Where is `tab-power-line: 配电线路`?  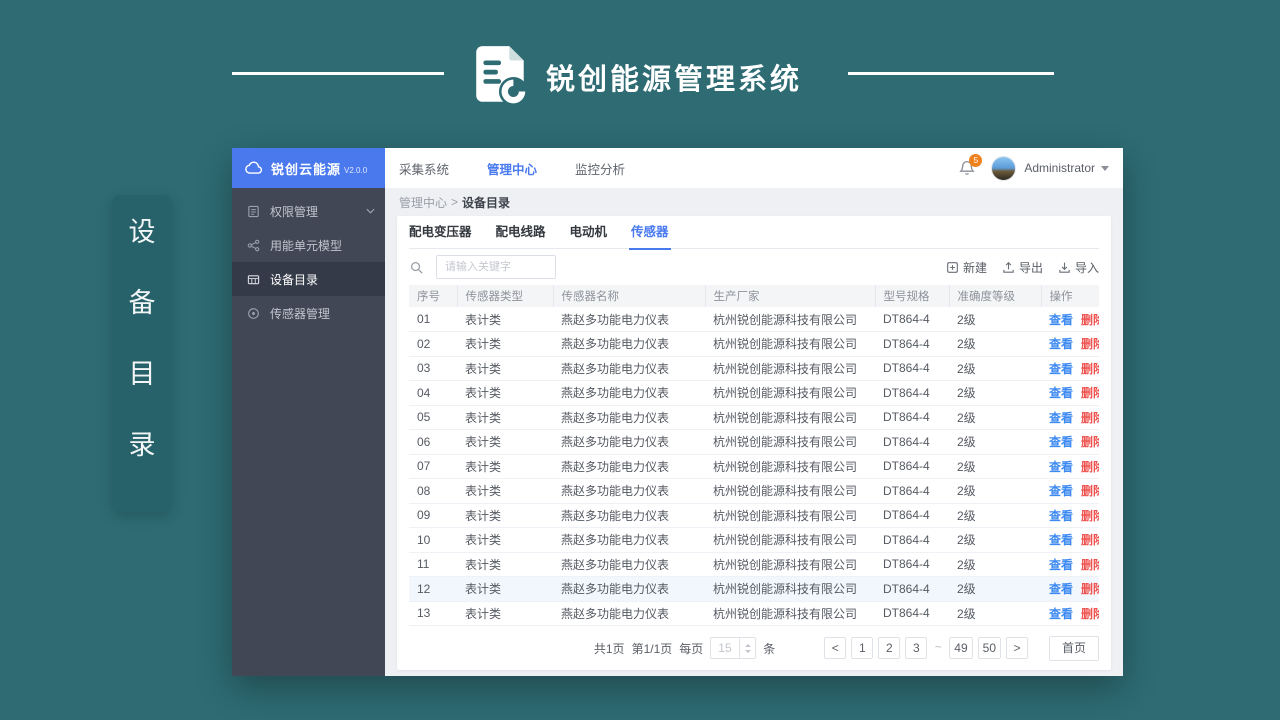
tab-power-line: 配电线路 is located at coordinates (521, 232).